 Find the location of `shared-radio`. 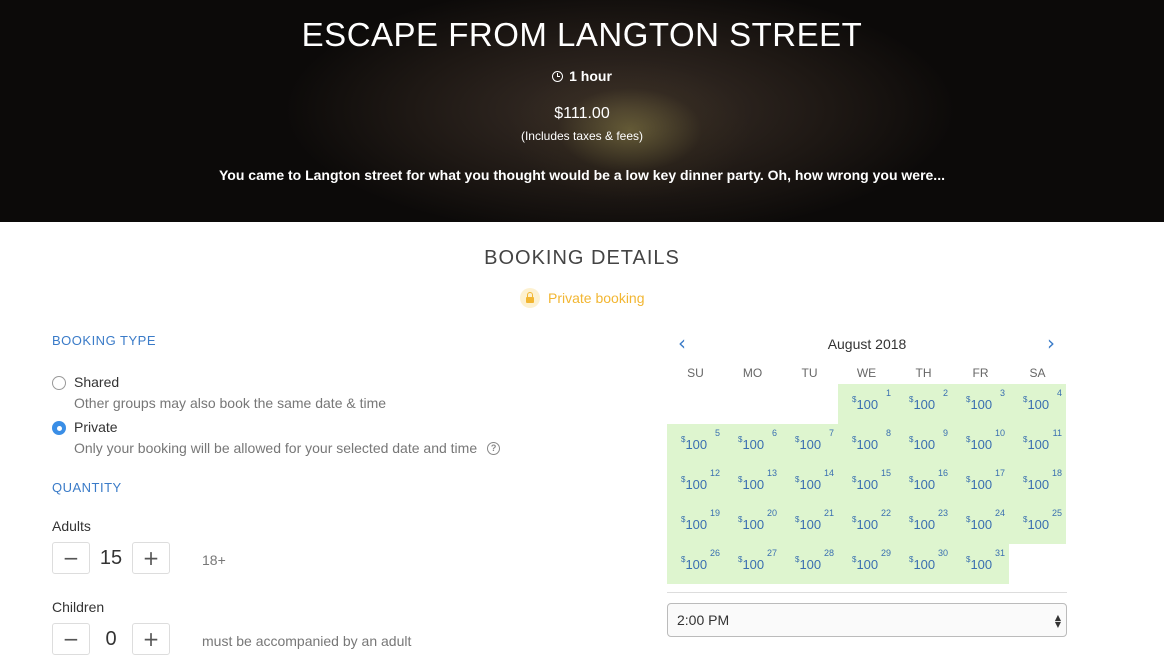

shared-radio is located at coordinates (59, 383).